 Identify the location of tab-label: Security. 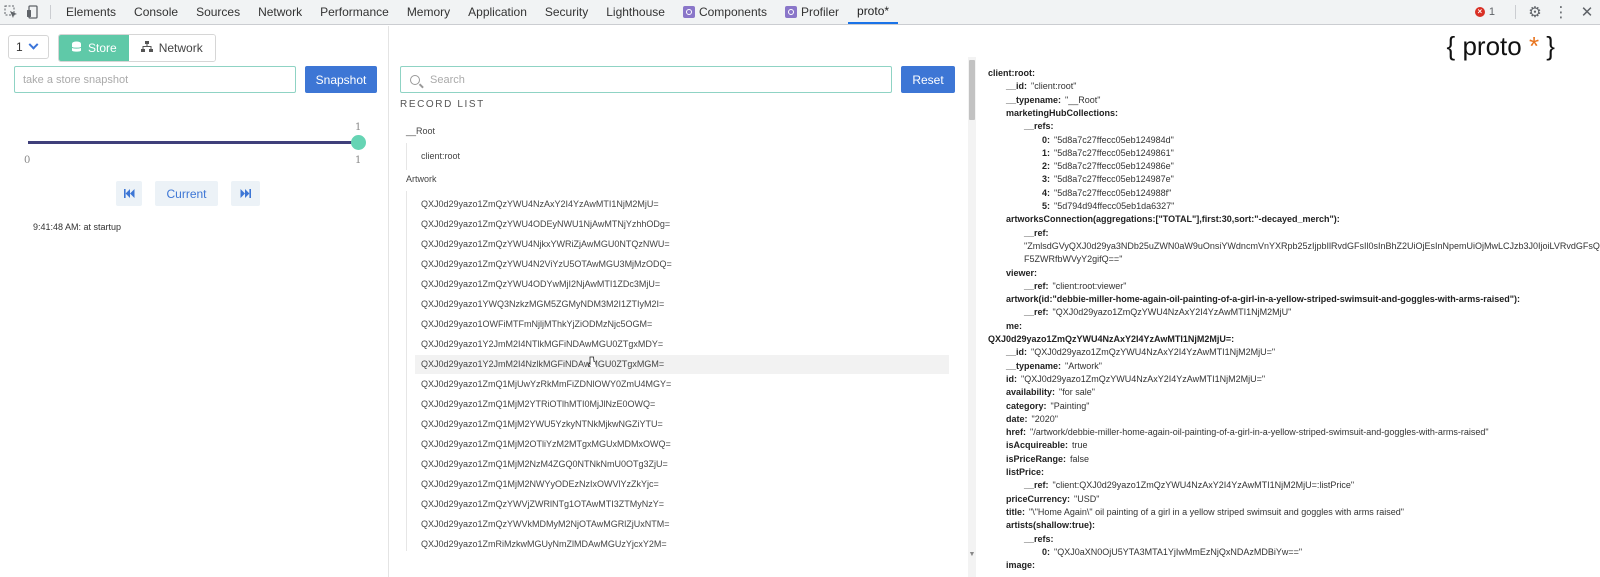
(566, 12).